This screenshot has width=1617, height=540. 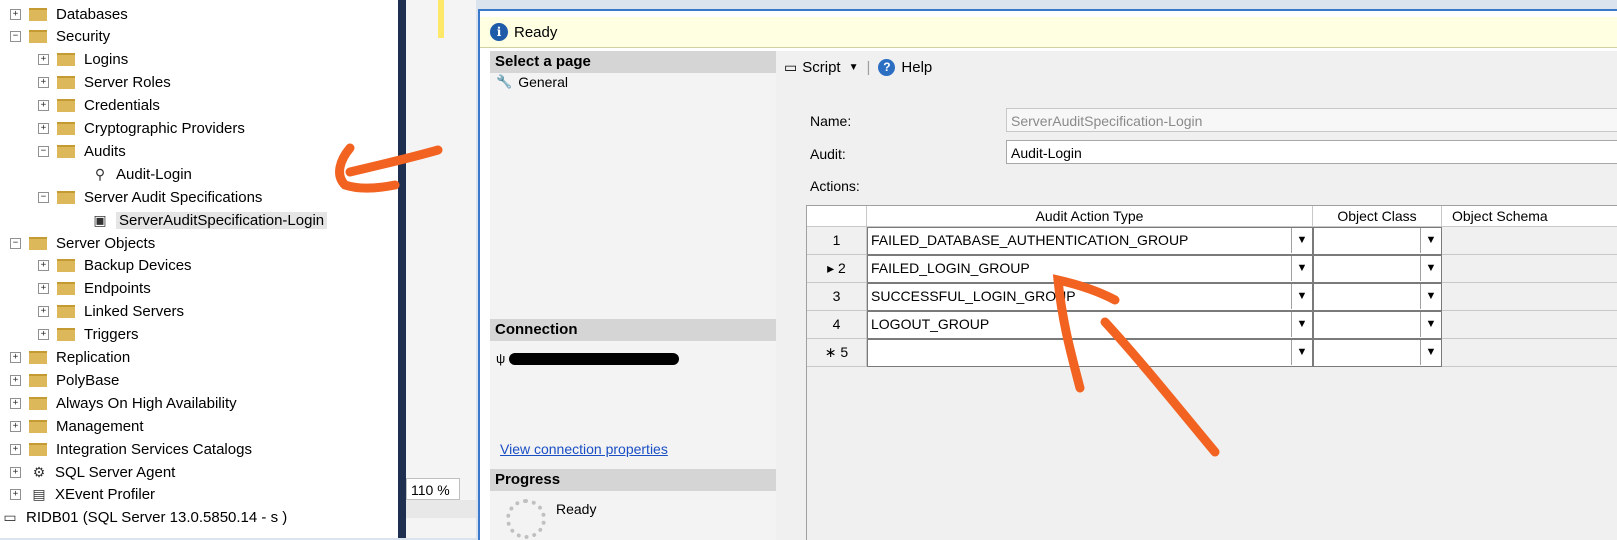 What do you see at coordinates (389, 168) in the screenshot?
I see `annotation-arrow-left` at bounding box center [389, 168].